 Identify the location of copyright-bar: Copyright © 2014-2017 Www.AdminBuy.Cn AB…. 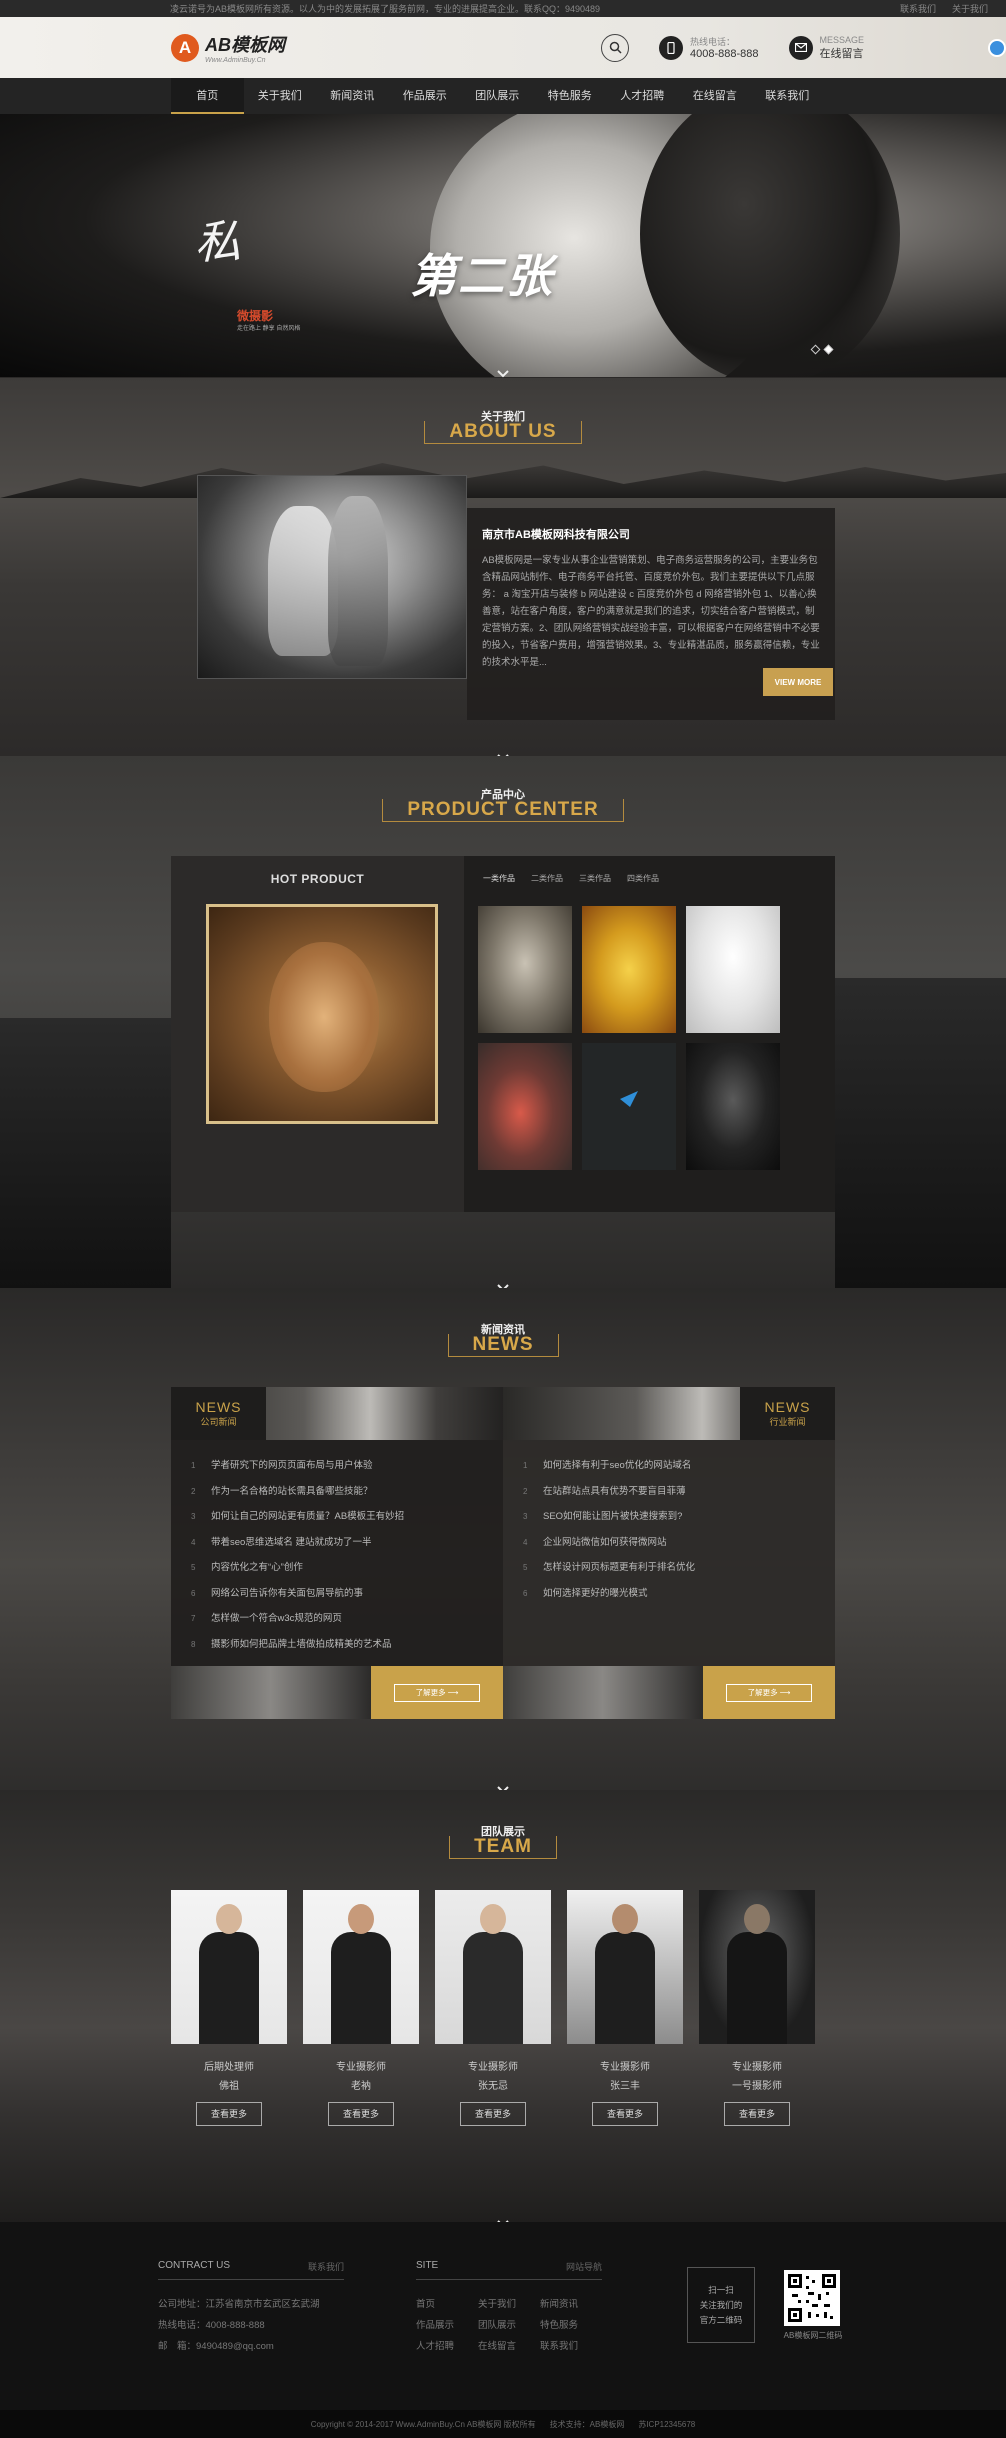
(503, 2424).